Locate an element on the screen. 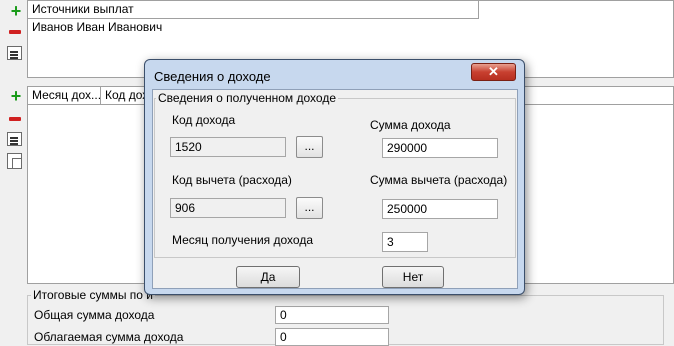 The image size is (674, 346). totals-group-label: Итоговые суммы по и is located at coordinates (93, 295).